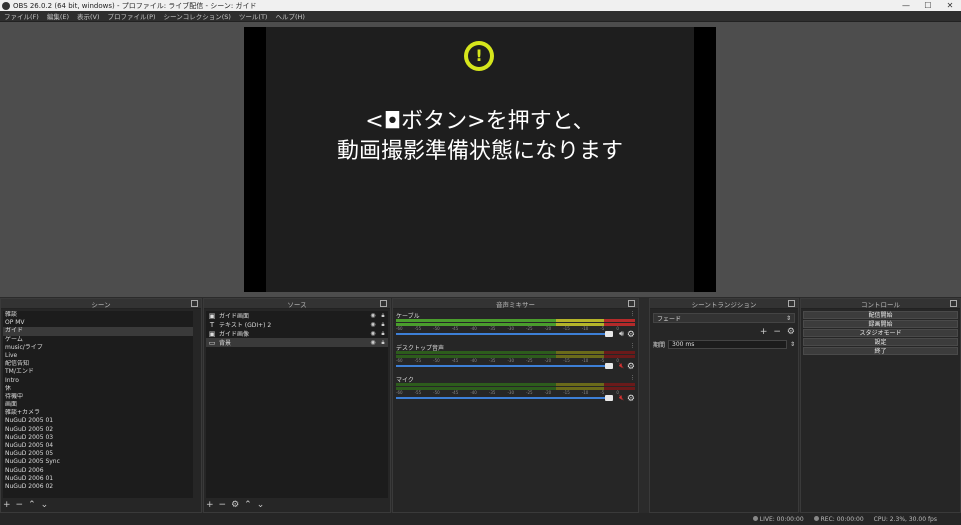 The image size is (961, 525). I want to click on start-recording-button: 録画開始, so click(880, 324).